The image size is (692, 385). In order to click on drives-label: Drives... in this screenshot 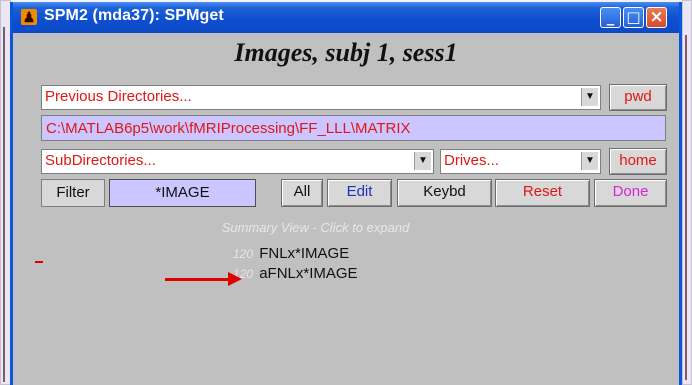, I will do `click(472, 160)`.